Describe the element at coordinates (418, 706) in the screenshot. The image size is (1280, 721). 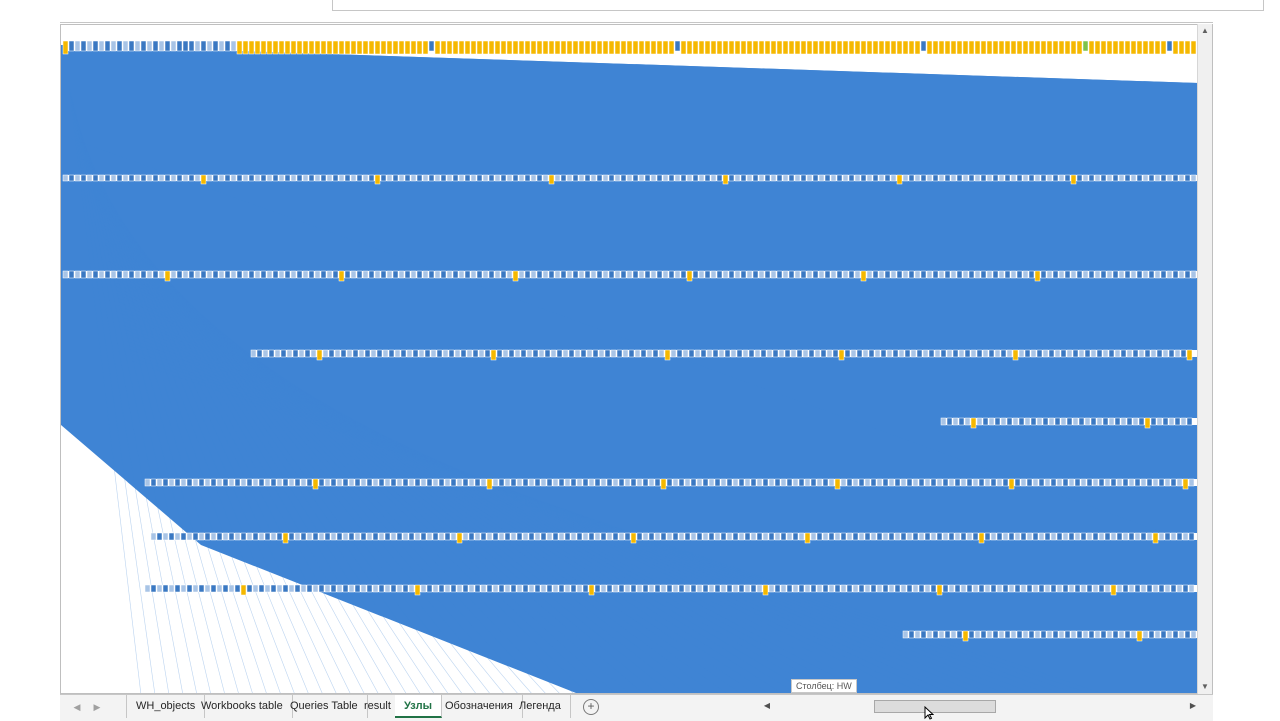
I see `tab-uzly: Узлы` at that location.